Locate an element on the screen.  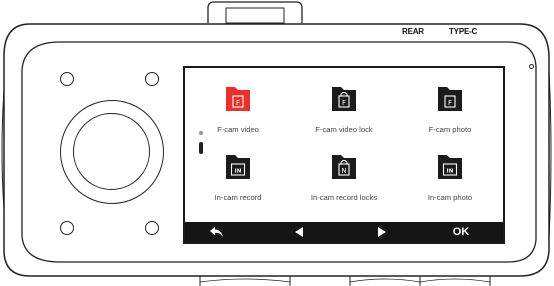
back-softkey is located at coordinates (217, 232).